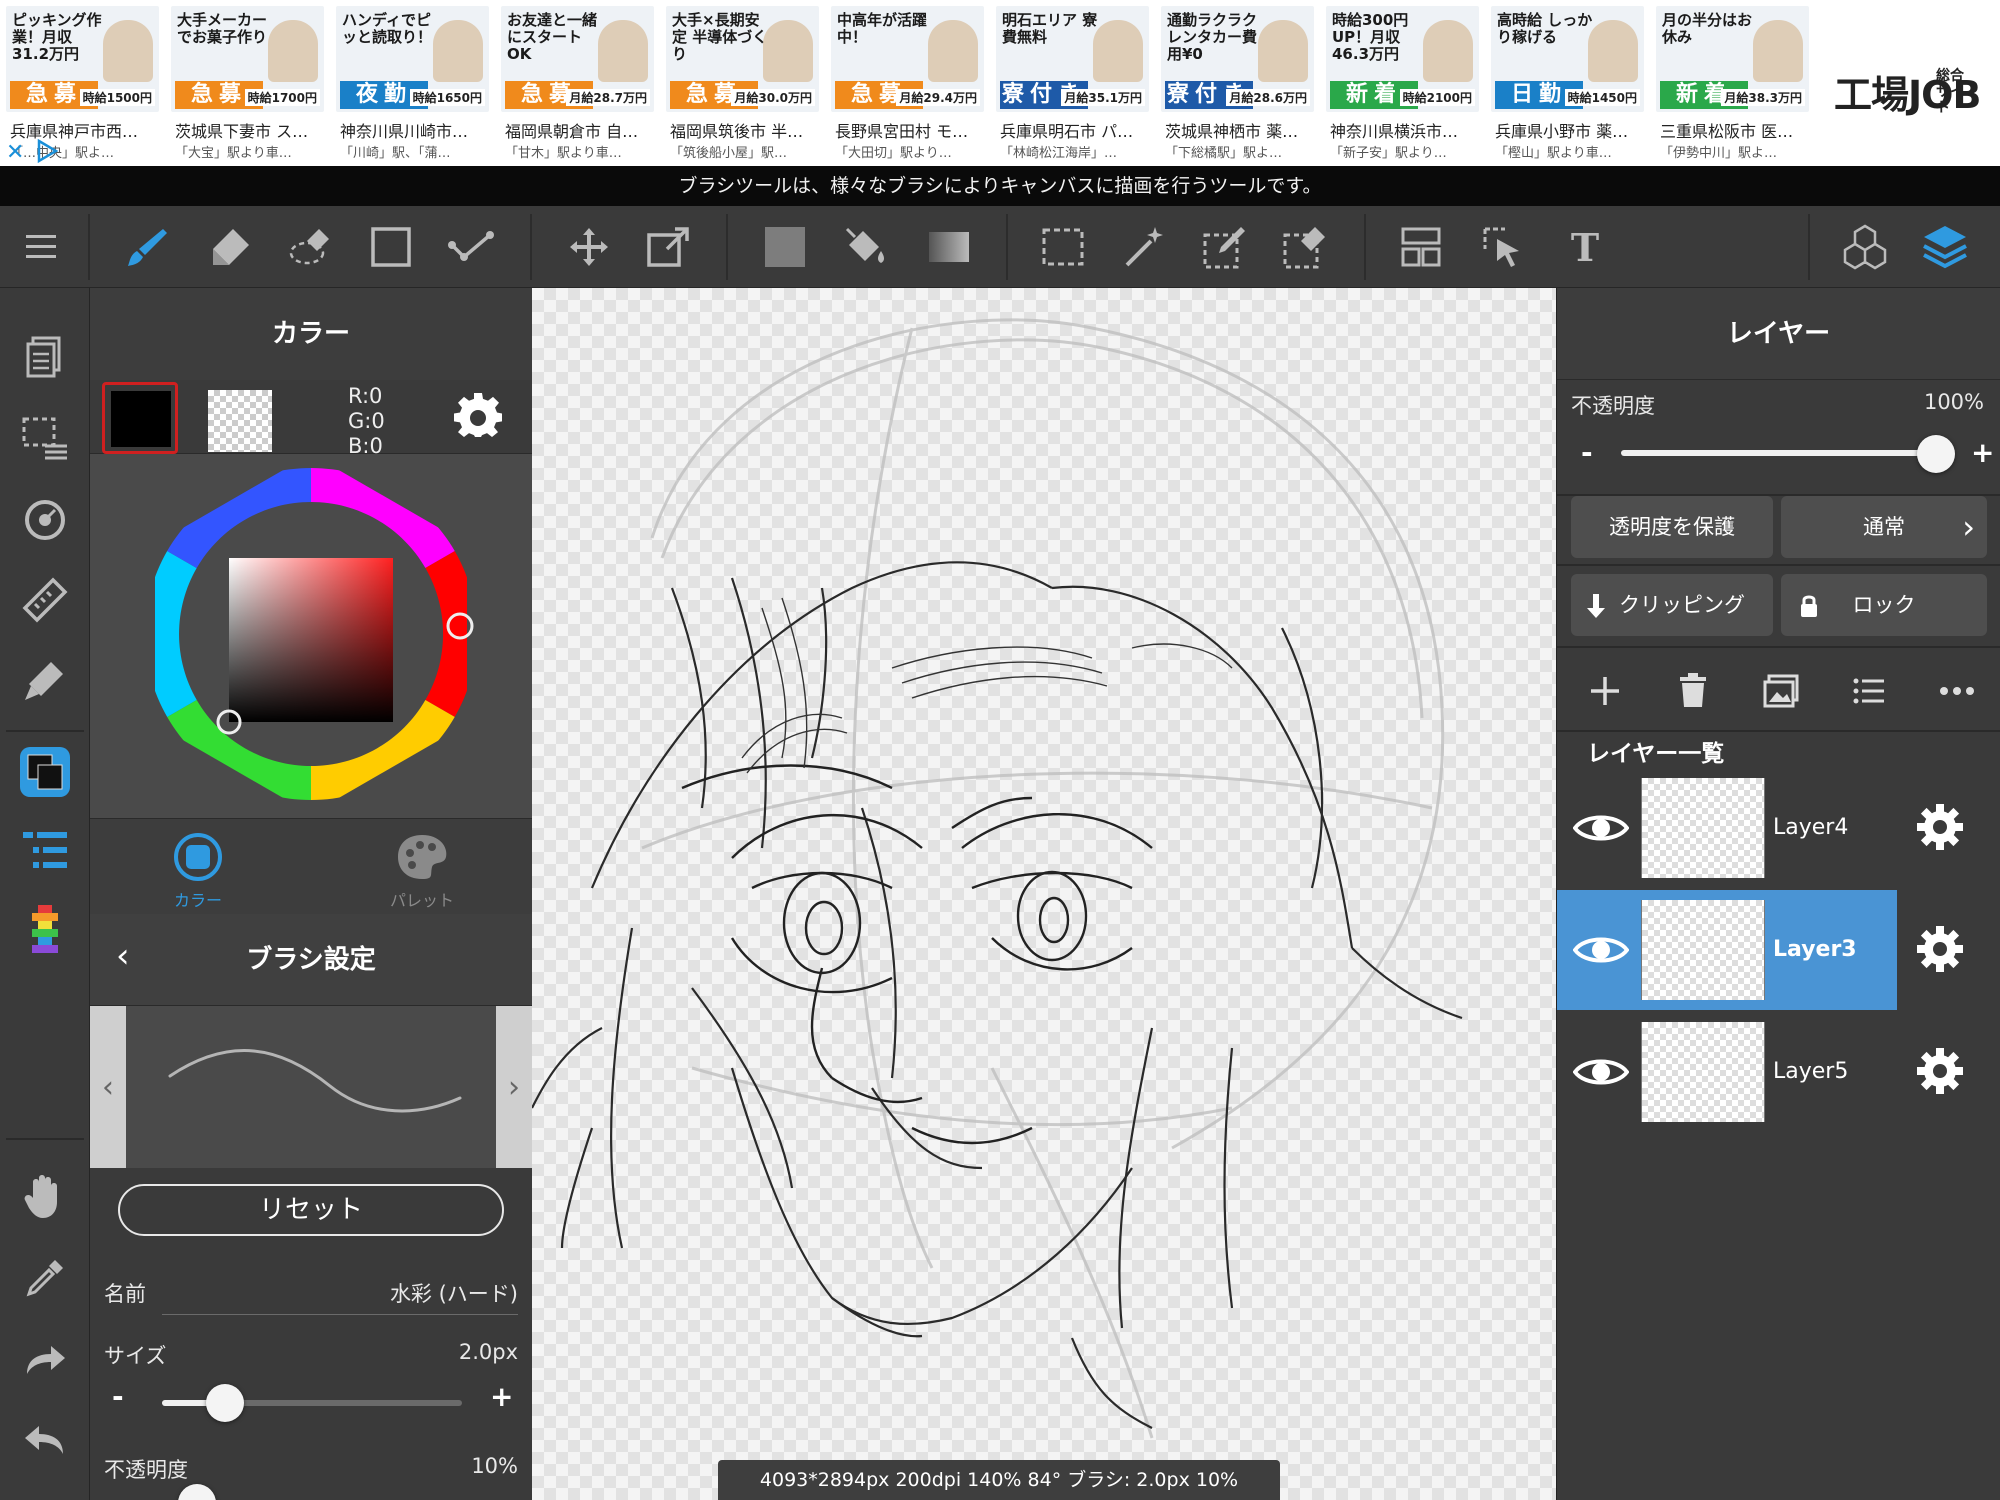 This screenshot has height=1500, width=2000. Describe the element at coordinates (45, 772) in the screenshot. I see `color-swatch-icon` at that location.